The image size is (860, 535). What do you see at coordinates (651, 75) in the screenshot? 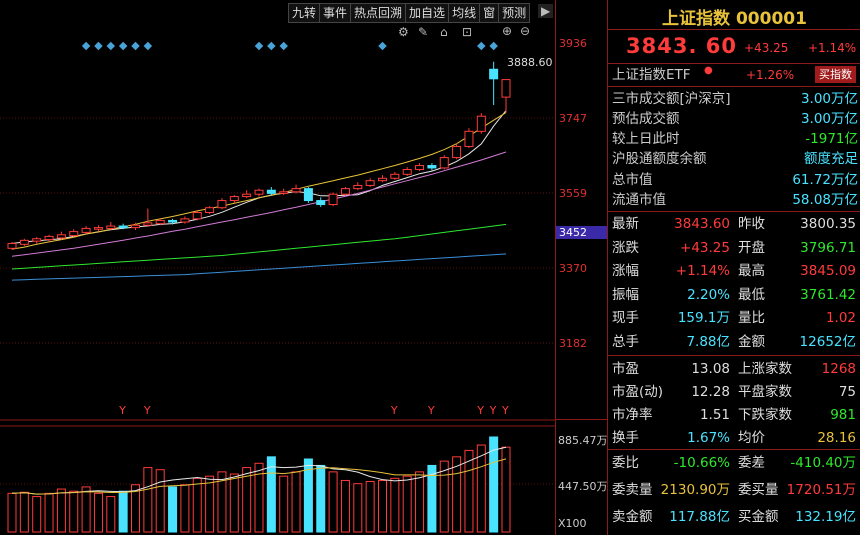
I see `etf-label: 上证指数ETF` at bounding box center [651, 75].